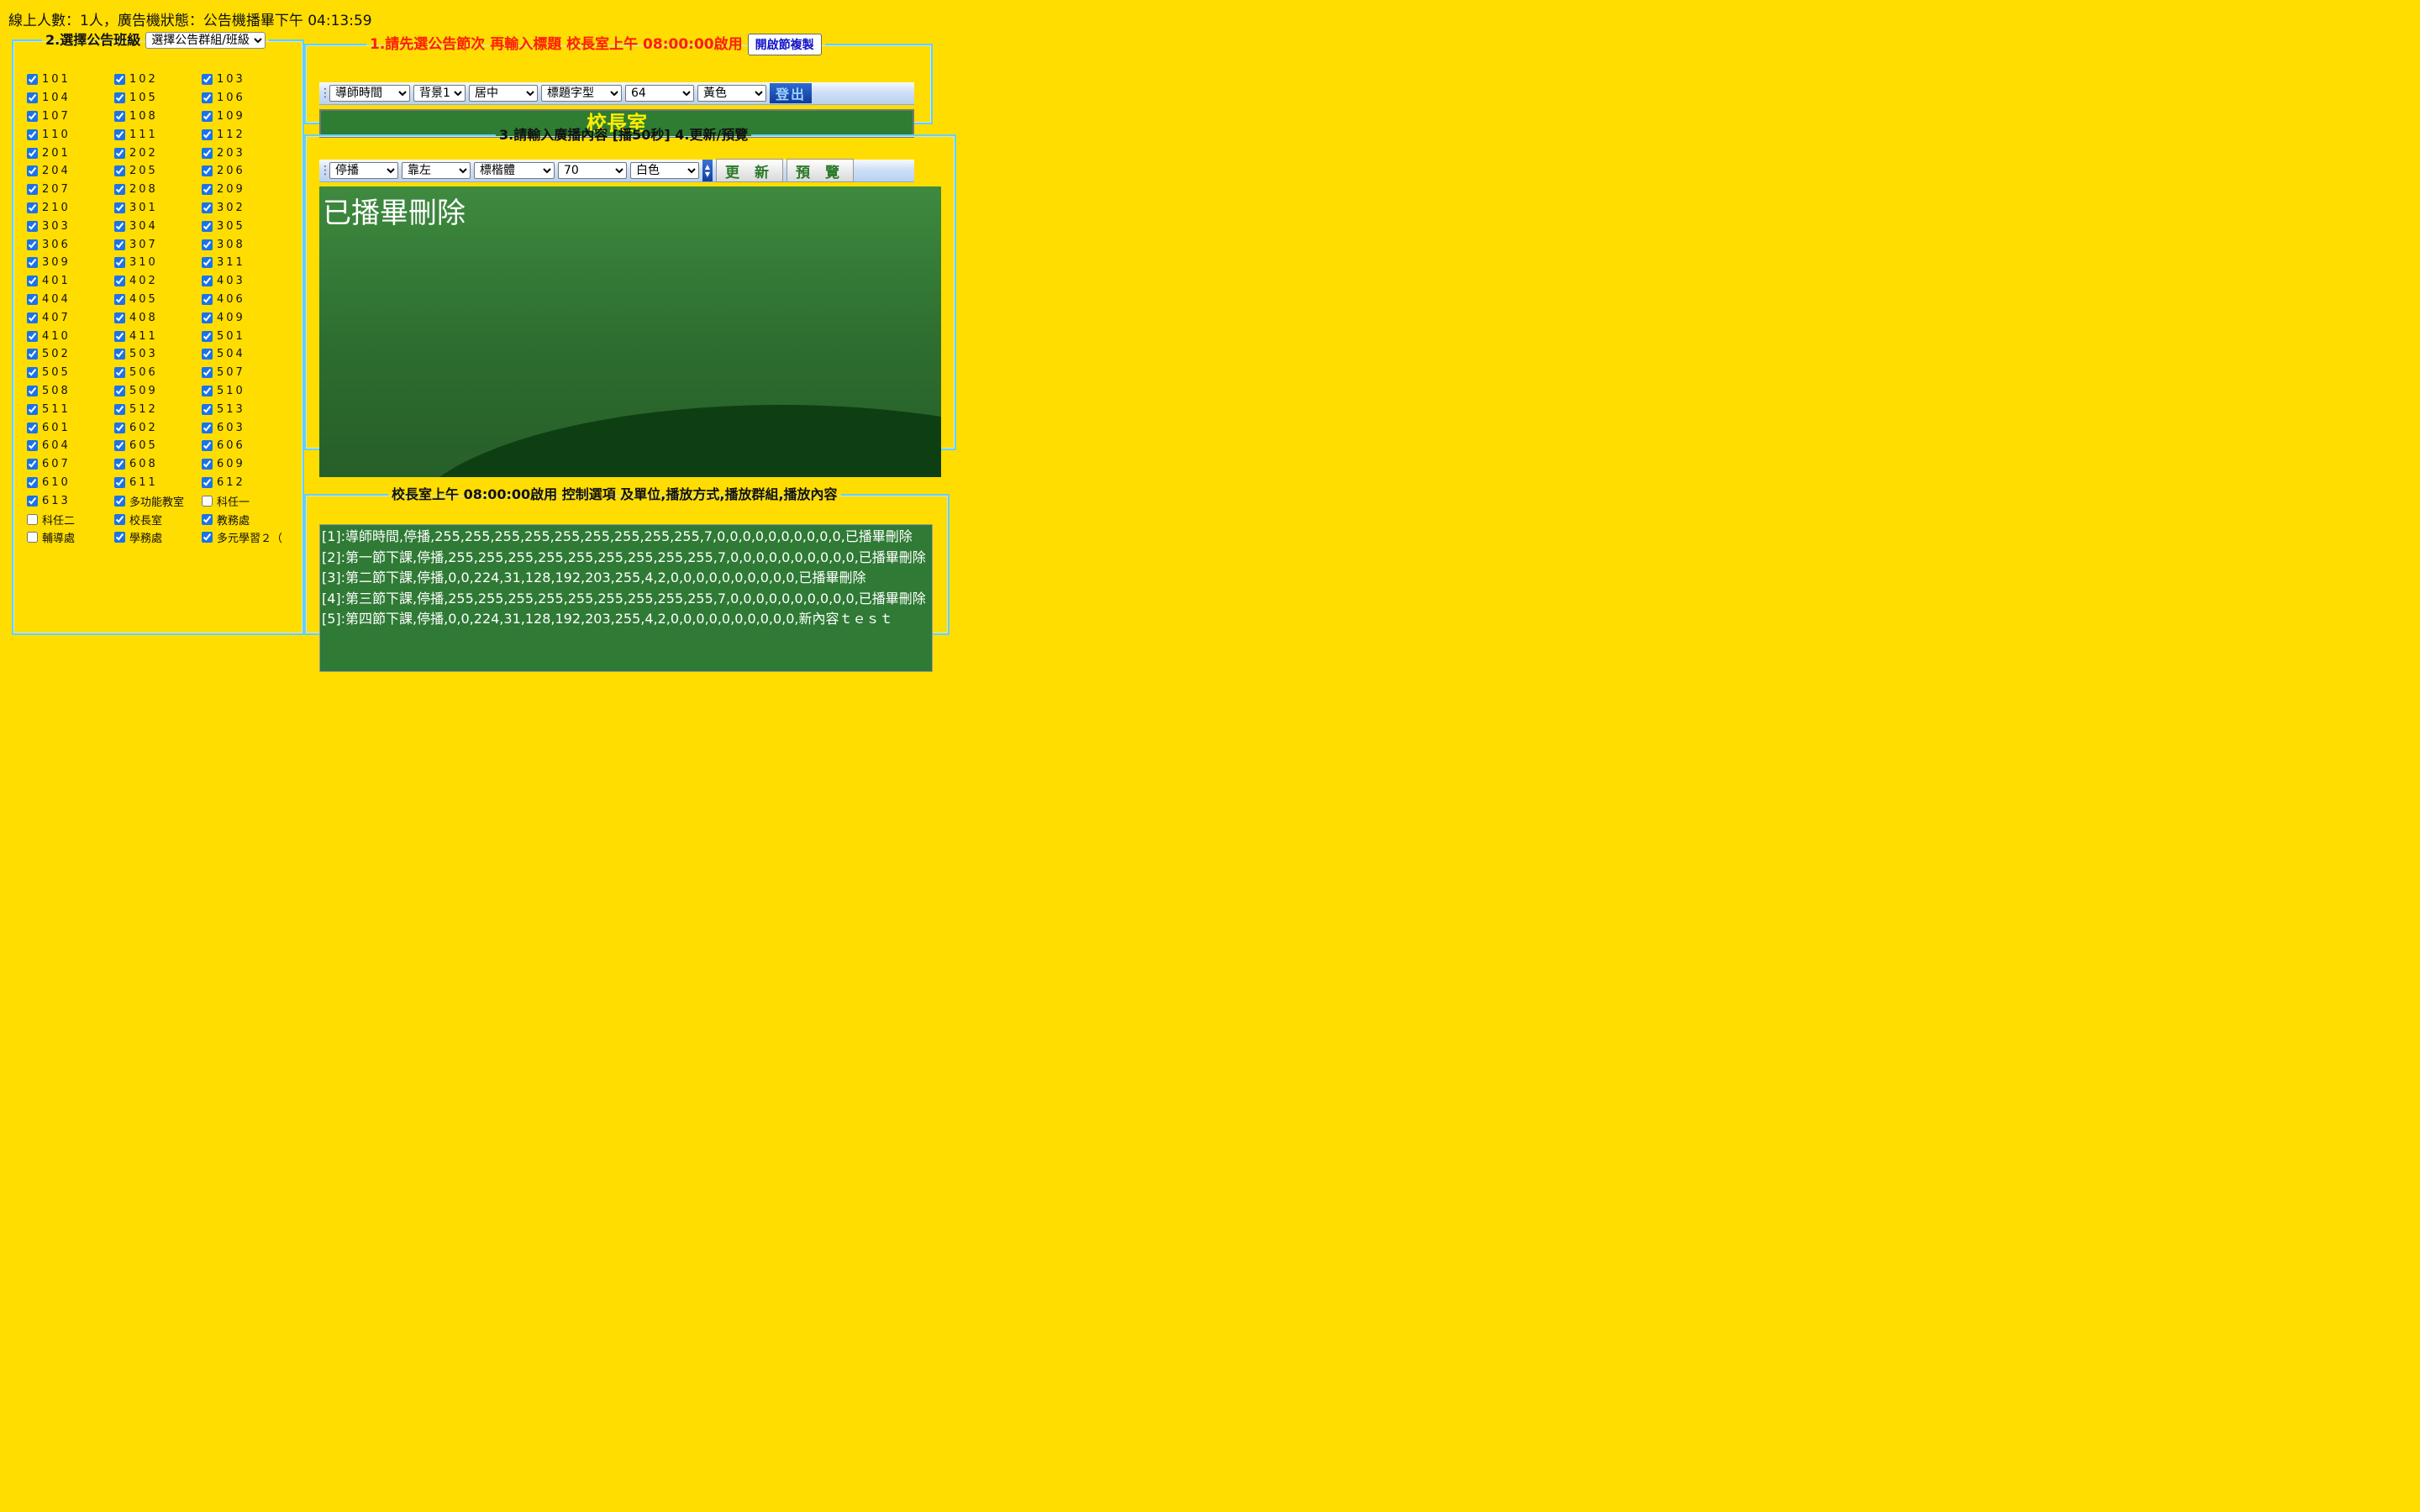 This screenshot has width=2420, height=1512. I want to click on class-item: 108, so click(158, 117).